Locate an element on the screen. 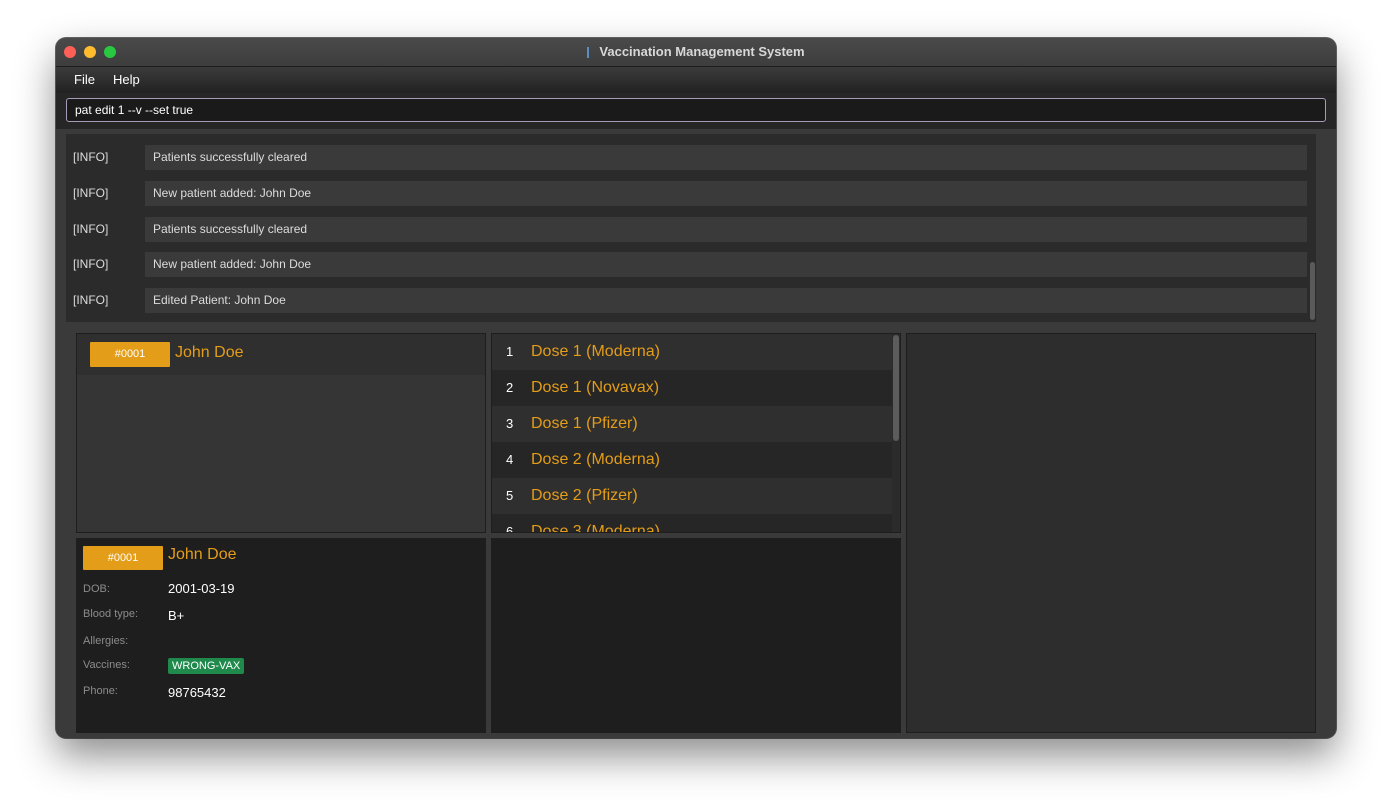 This screenshot has height=812, width=1392. vaccine-name: Dose 1 (Pfizer) is located at coordinates (584, 423).